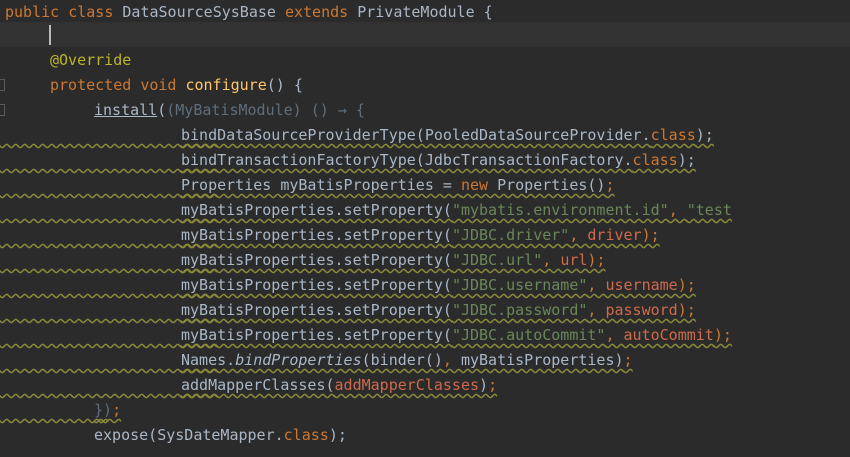 This screenshot has height=457, width=850. Describe the element at coordinates (339, 385) in the screenshot. I see `code-text: addMapperClasses(addMapperClasses);` at that location.